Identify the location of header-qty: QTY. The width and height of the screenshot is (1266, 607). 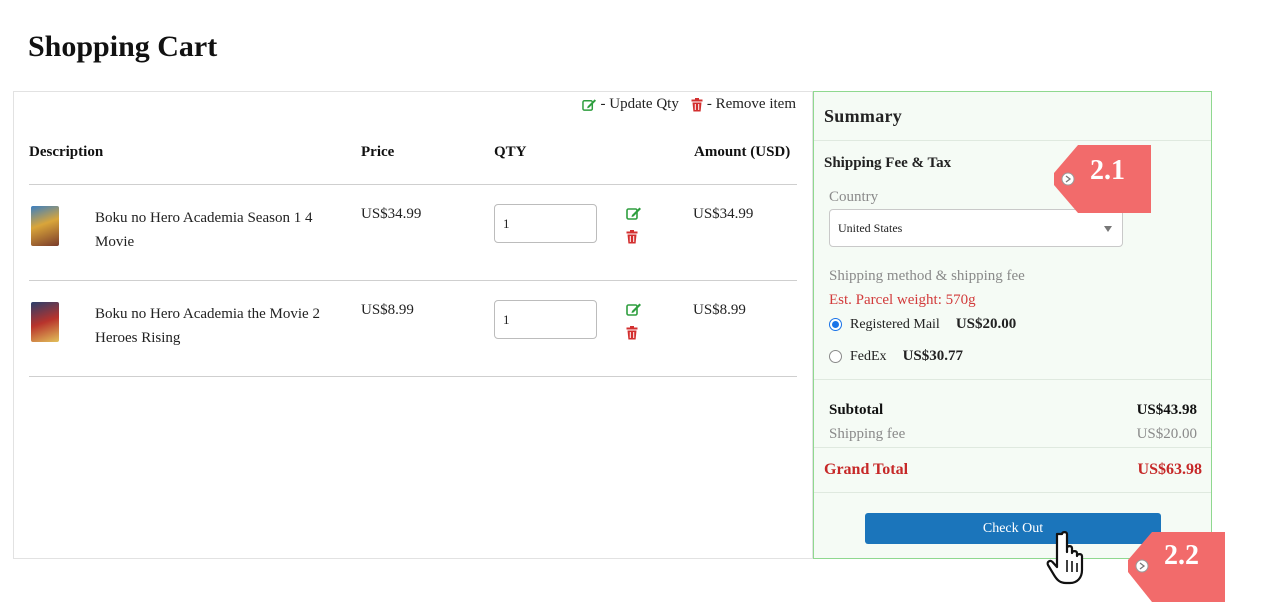
(510, 152).